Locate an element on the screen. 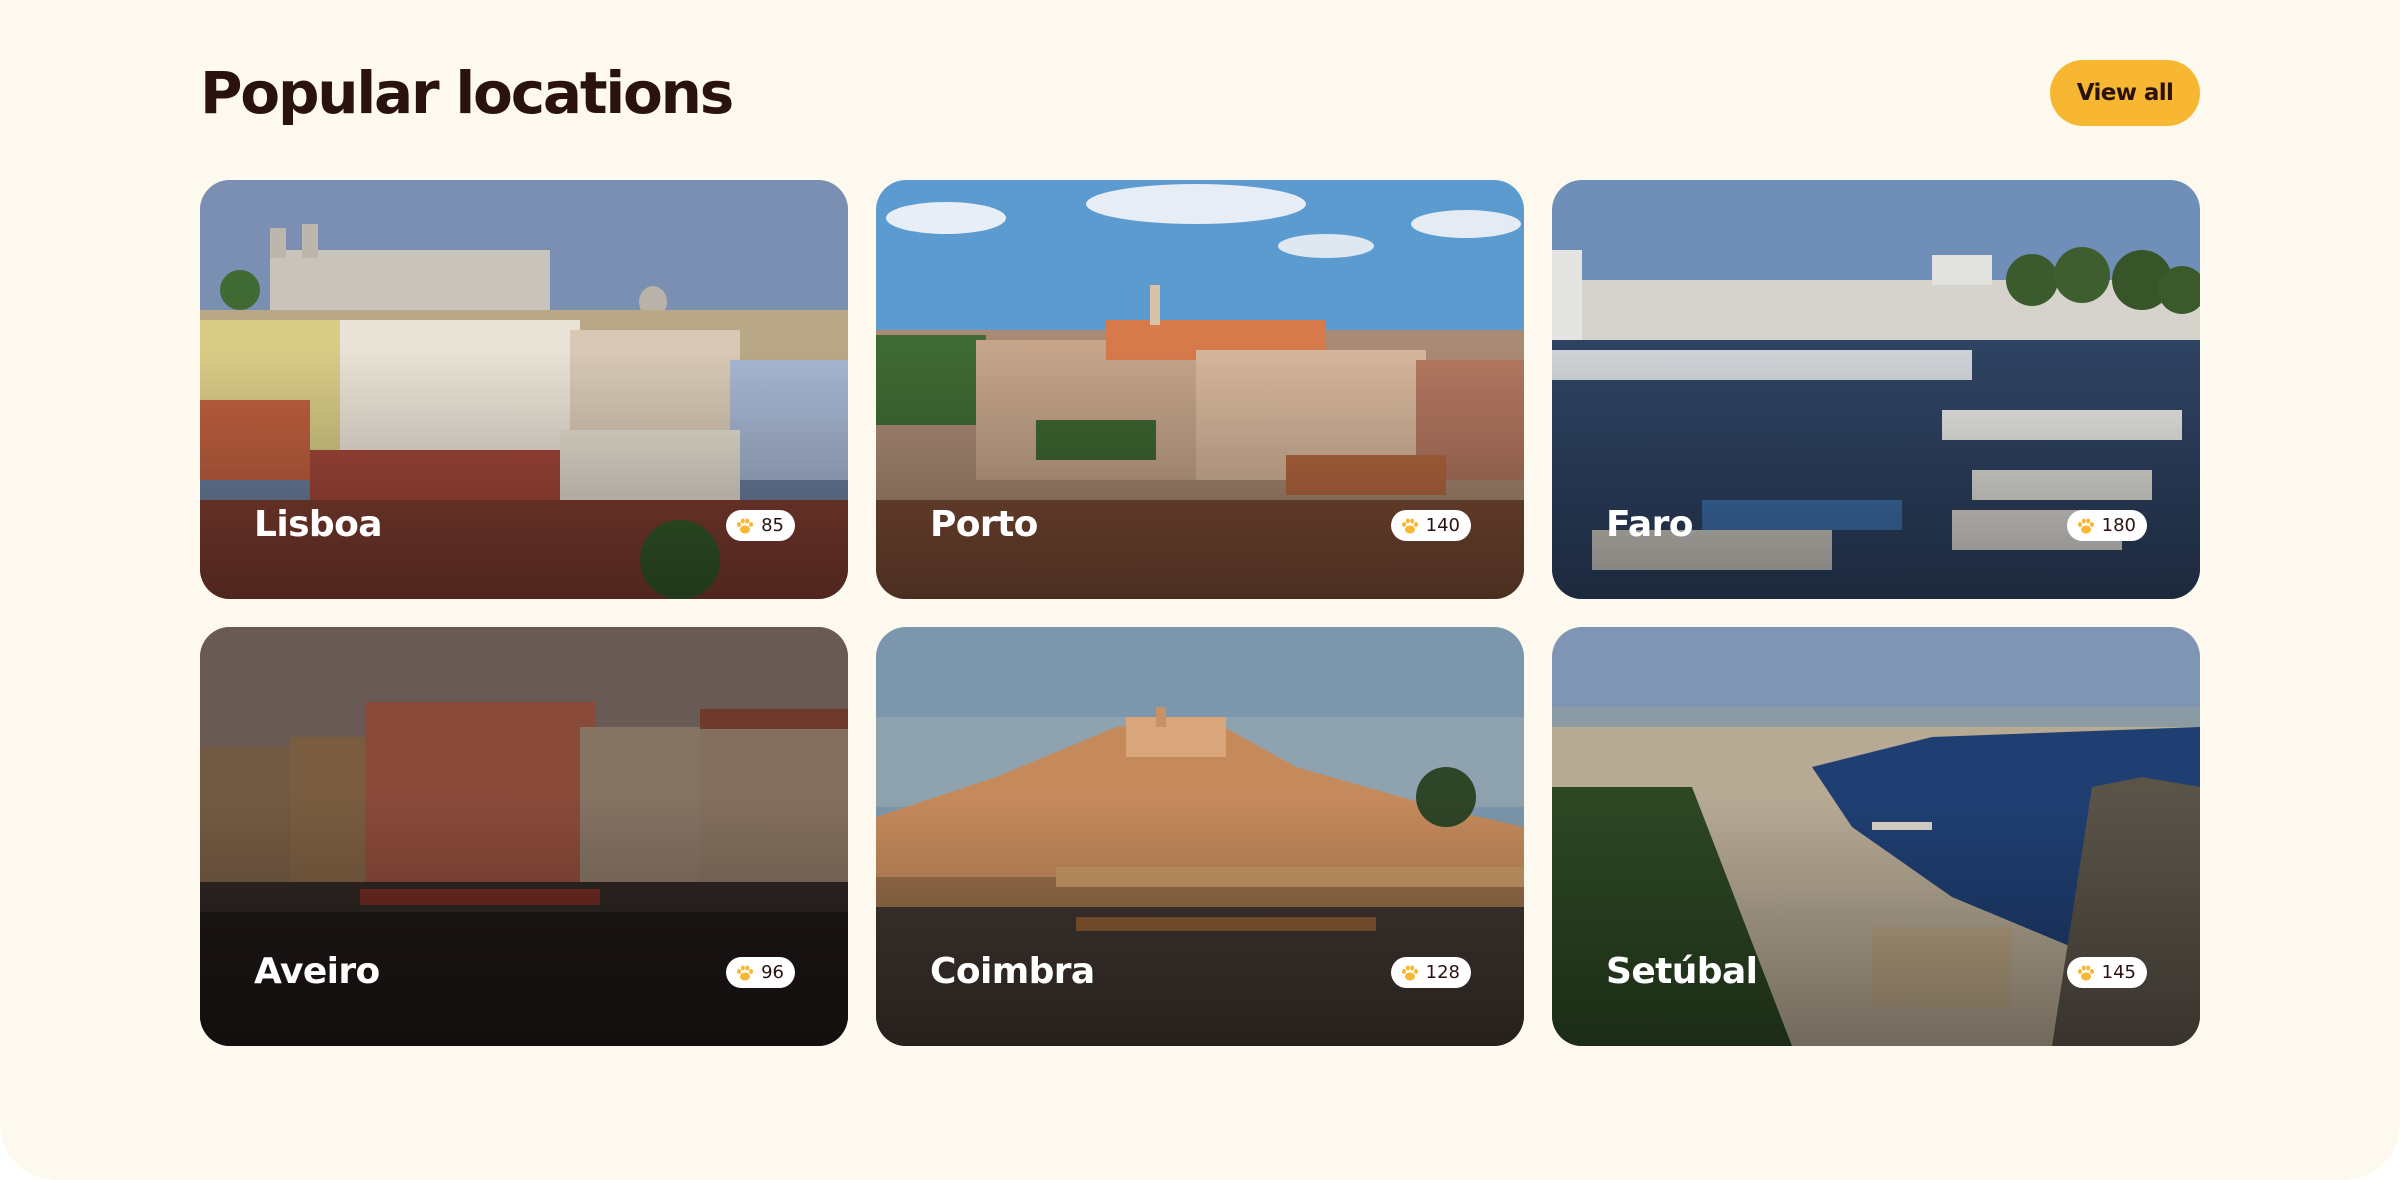 The height and width of the screenshot is (1180, 2400). count-badge: 180 is located at coordinates (2106, 525).